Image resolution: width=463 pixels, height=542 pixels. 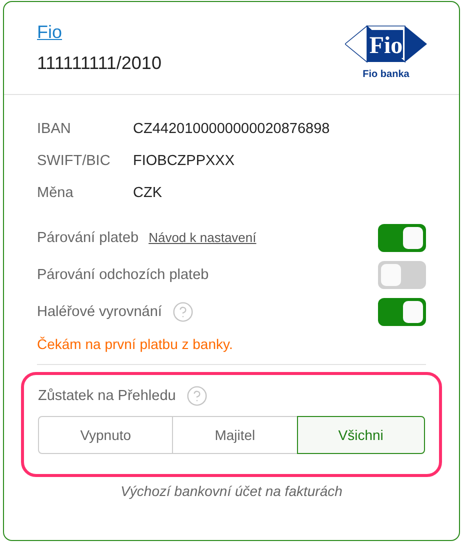 I want to click on detail-label: Měna, so click(x=55, y=193).